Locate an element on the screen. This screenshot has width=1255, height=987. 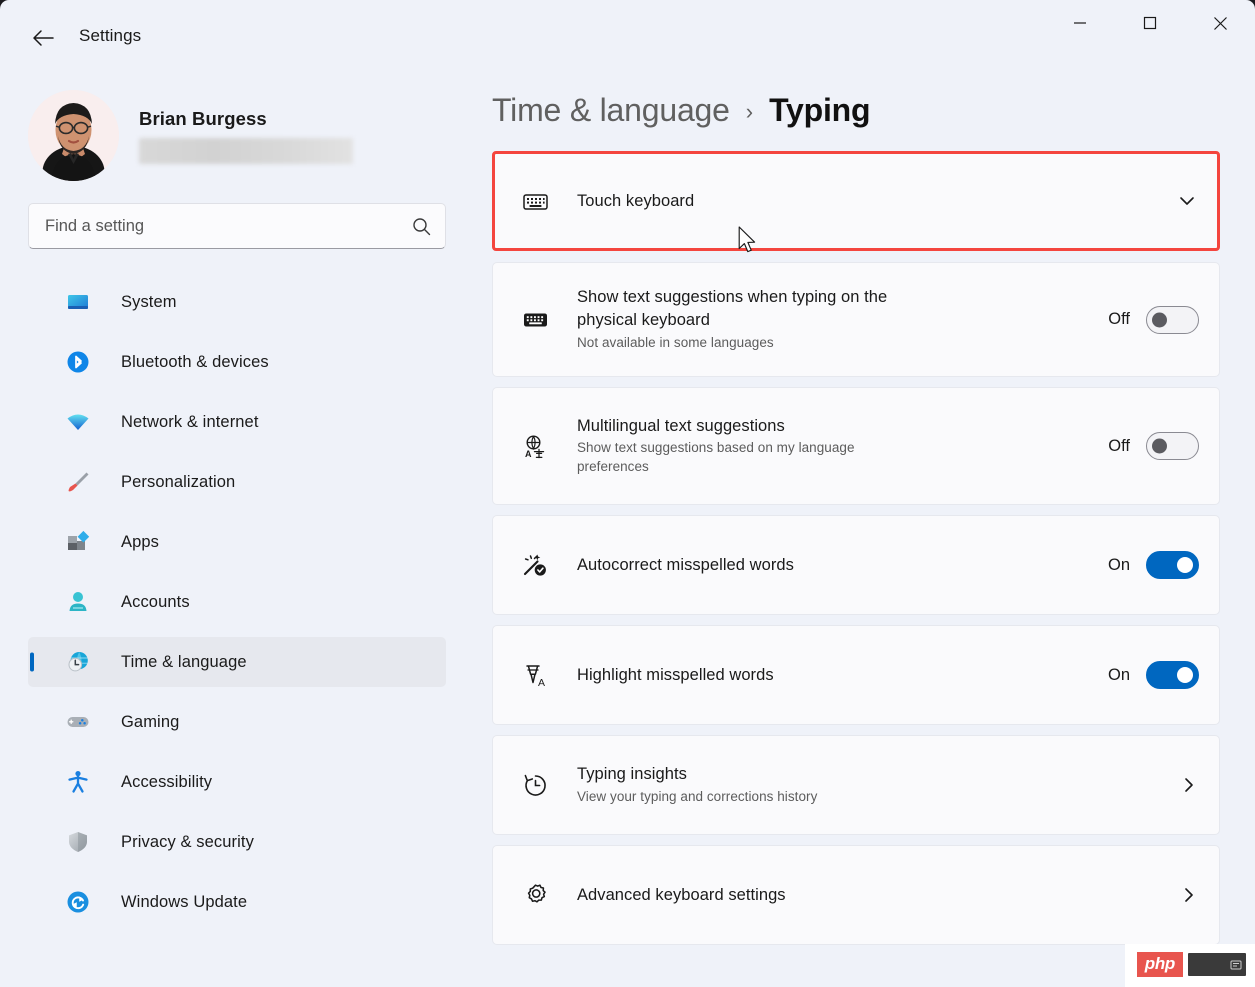
sidebar-item-label: Privacy & security is located at coordinates (187, 841).